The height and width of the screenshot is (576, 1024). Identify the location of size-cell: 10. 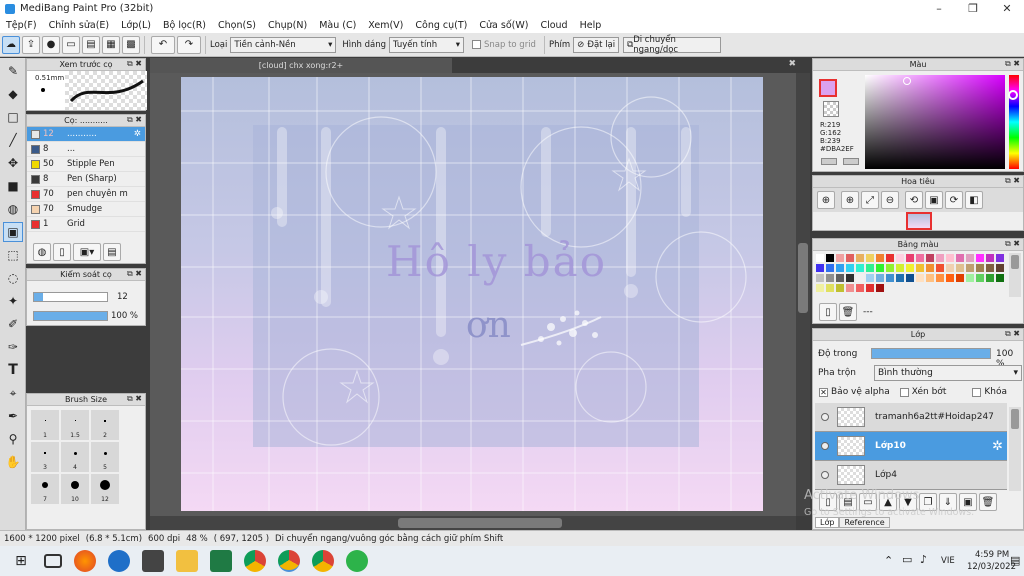
(75, 489).